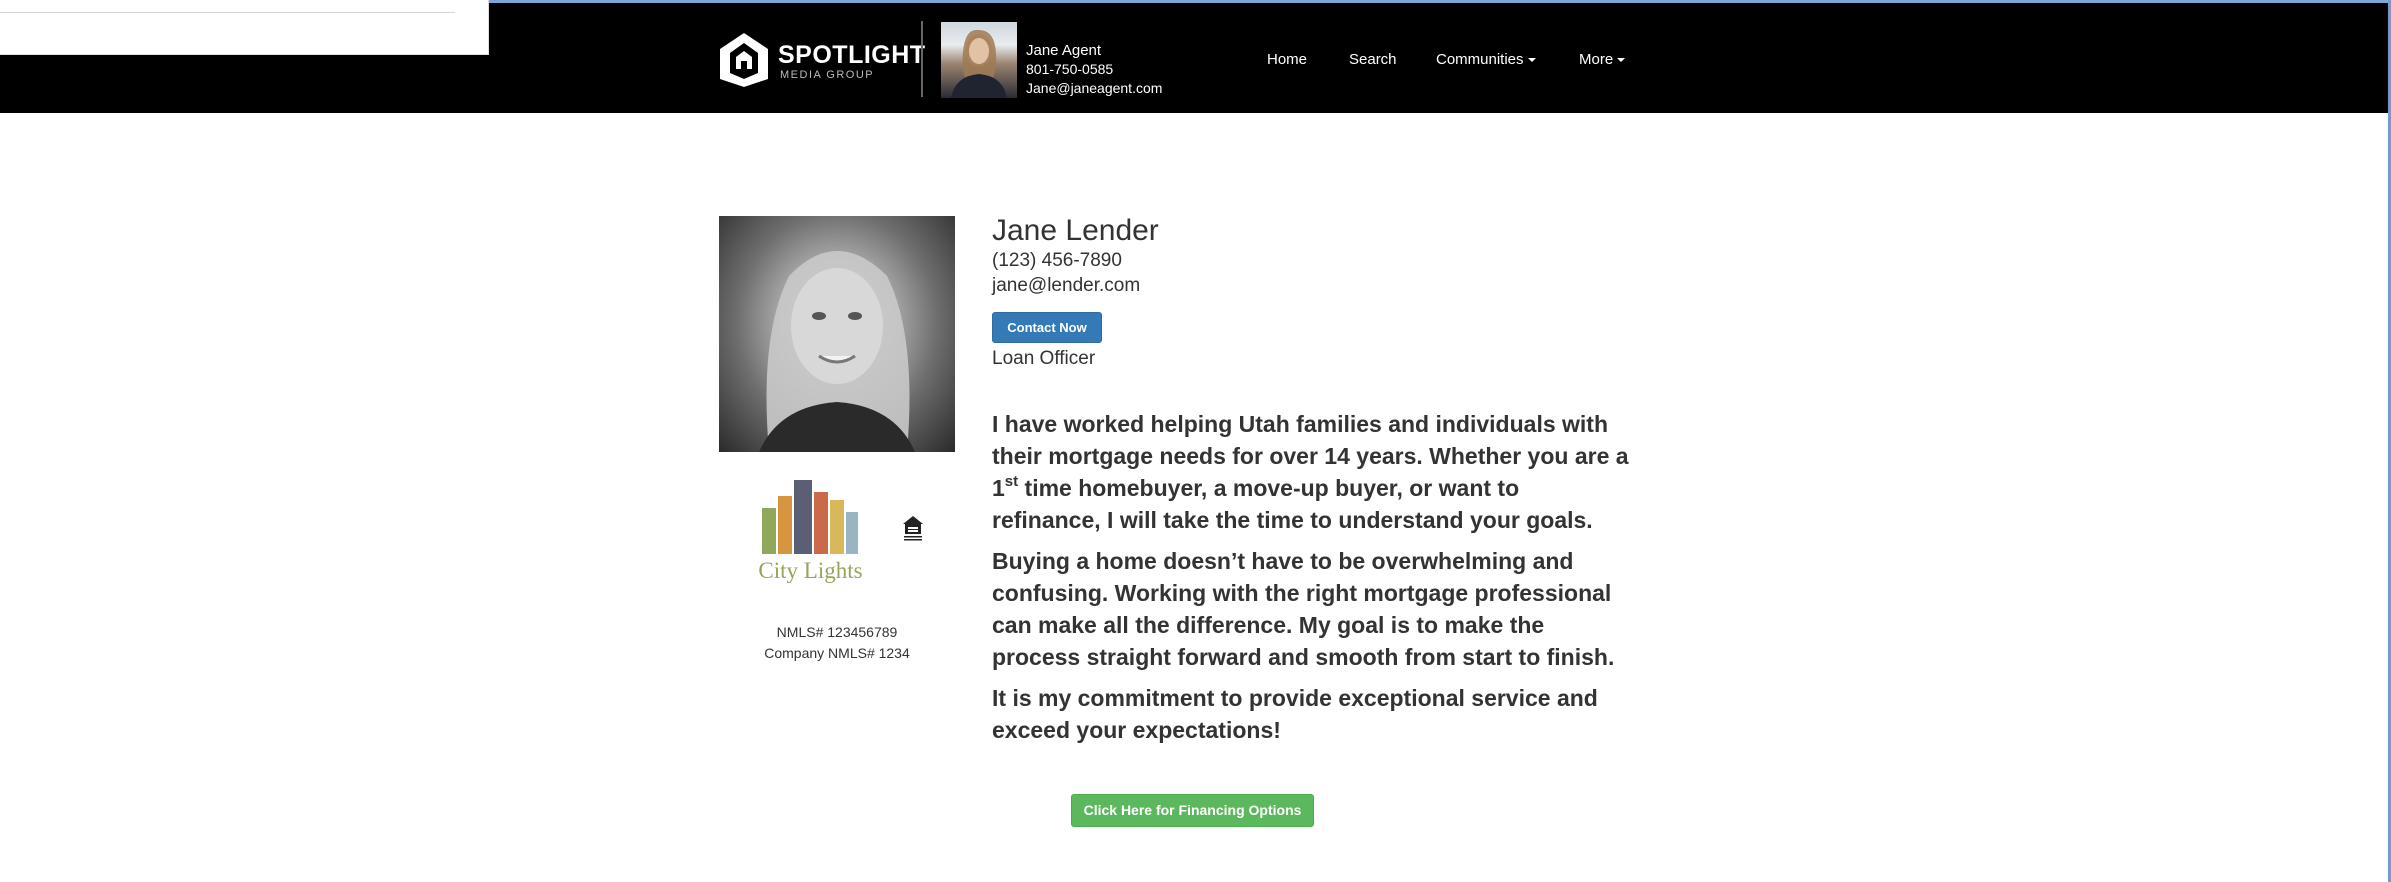 This screenshot has height=882, width=2391. Describe the element at coordinates (852, 55) in the screenshot. I see `brand-name: SPOTLIGHT` at that location.